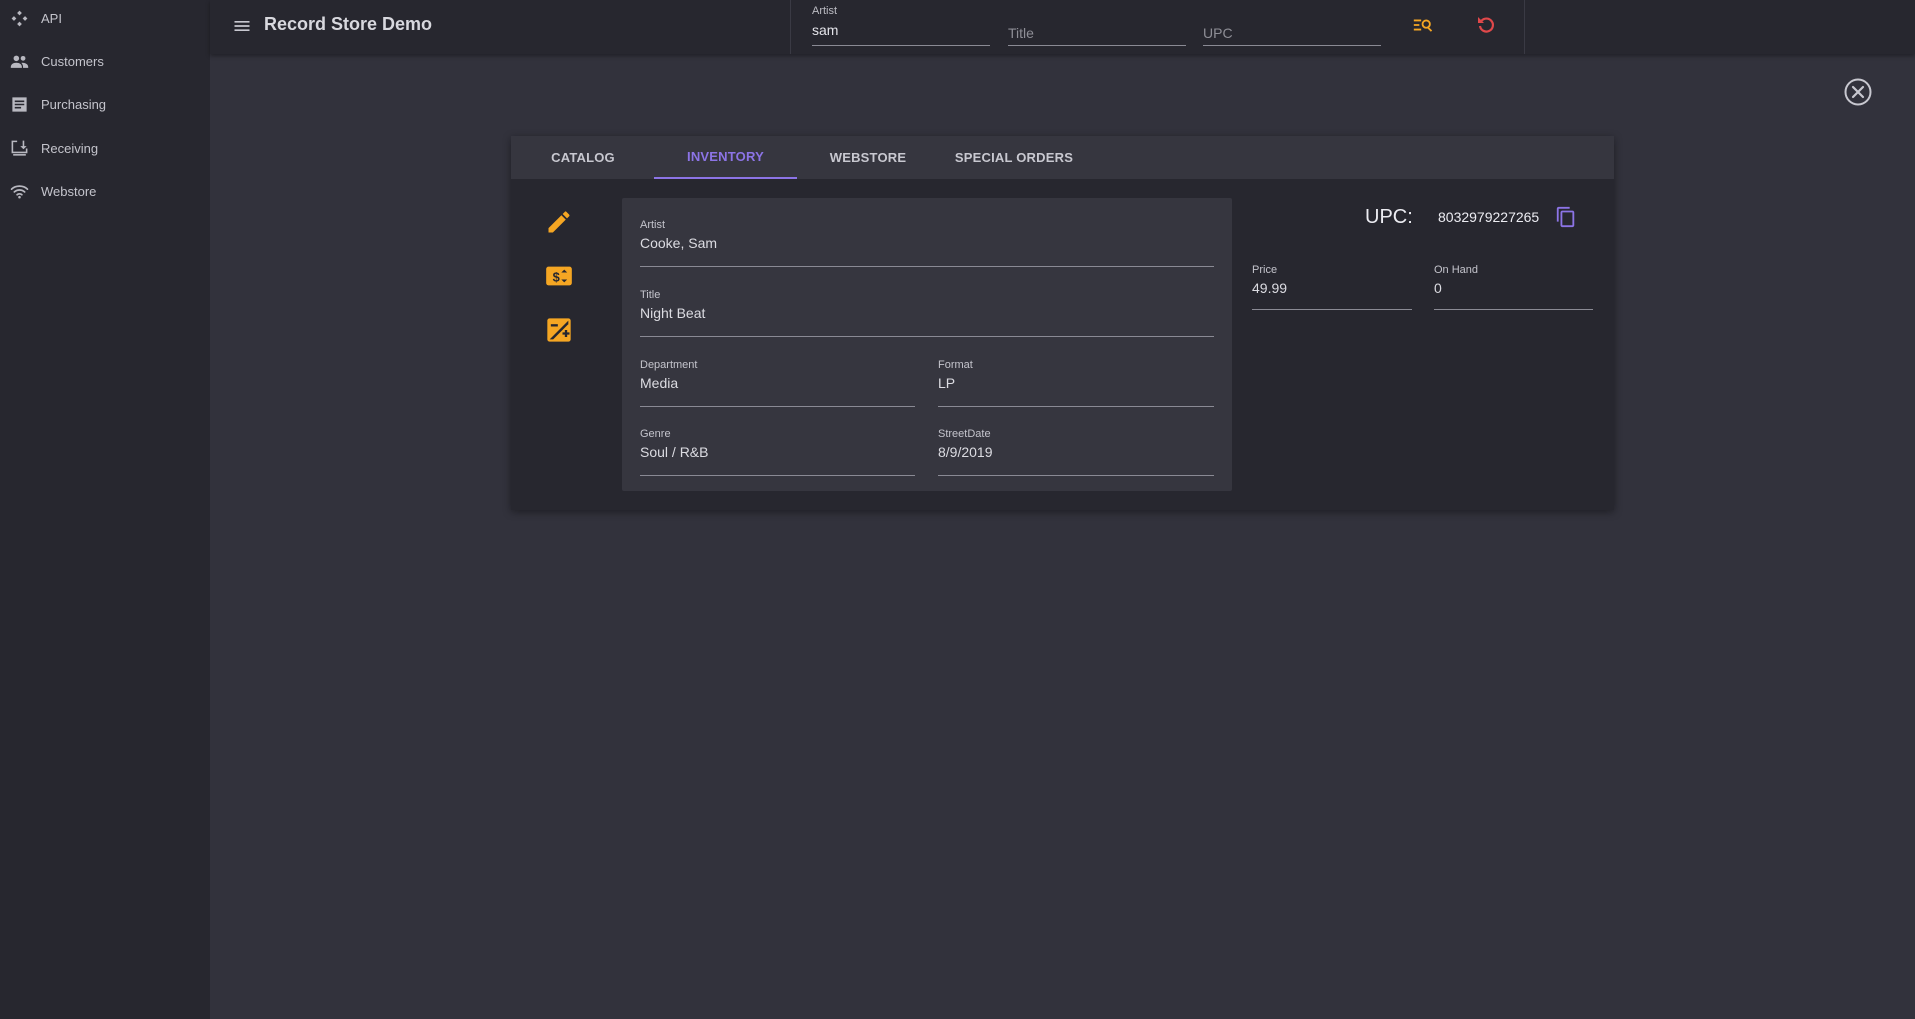 This screenshot has height=1019, width=1915. What do you see at coordinates (1332, 287) in the screenshot?
I see `price-field: Price 49.99` at bounding box center [1332, 287].